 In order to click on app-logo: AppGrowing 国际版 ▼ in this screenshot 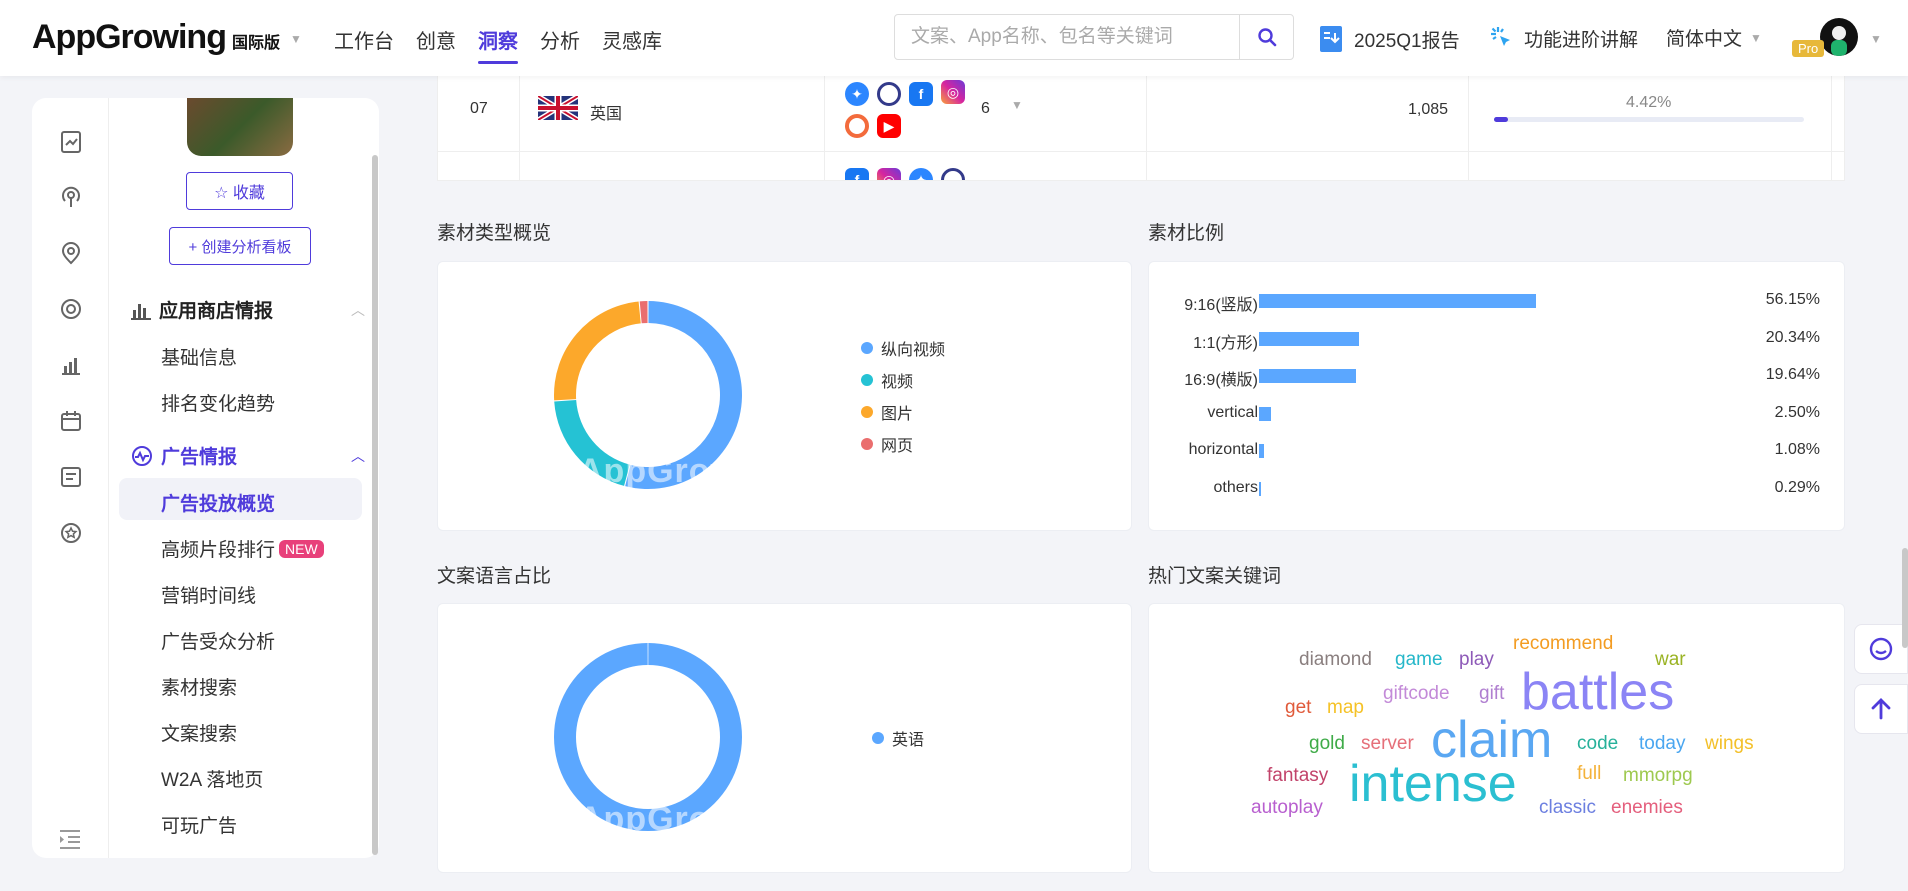, I will do `click(167, 37)`.